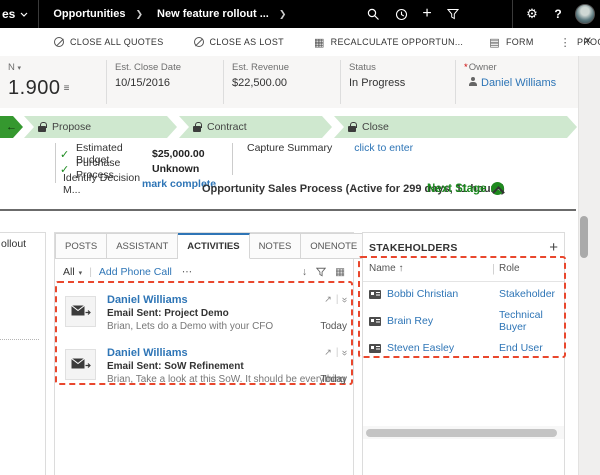  I want to click on stakeholder-role-link: Technical Buyer, so click(527, 321).